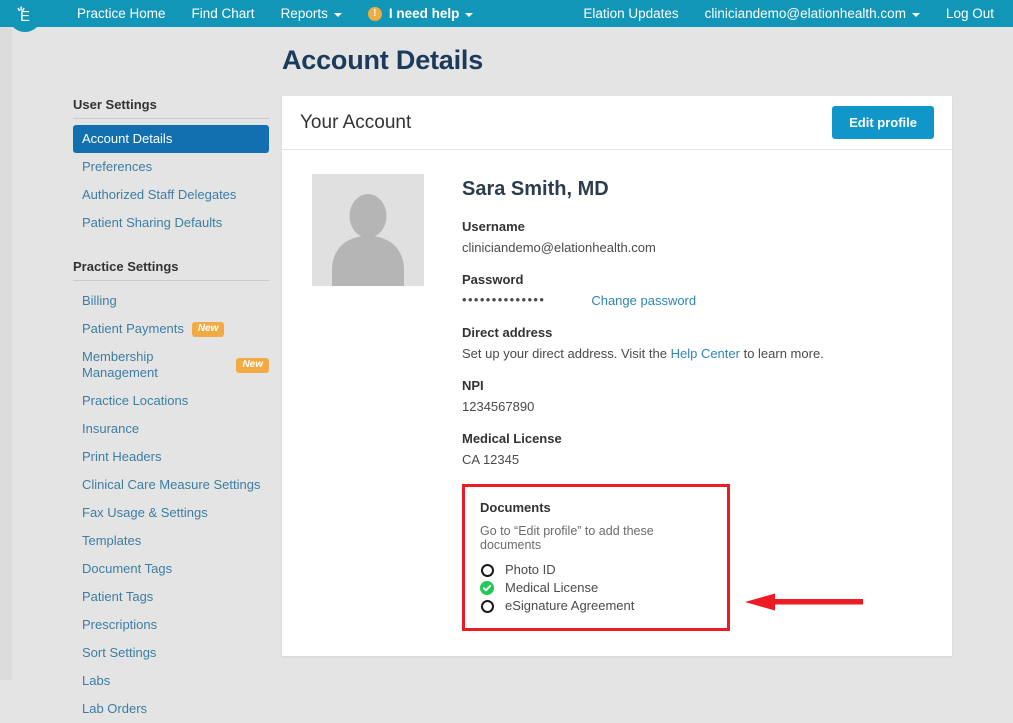  I want to click on sidebar-item-account-details: Account Details, so click(171, 139).